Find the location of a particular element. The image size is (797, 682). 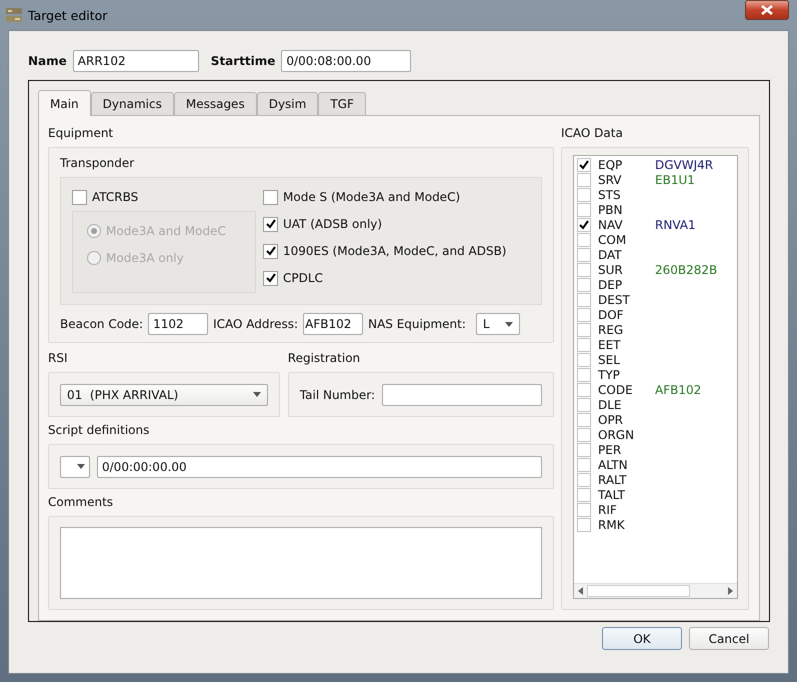

icao-code: DEP is located at coordinates (611, 285).